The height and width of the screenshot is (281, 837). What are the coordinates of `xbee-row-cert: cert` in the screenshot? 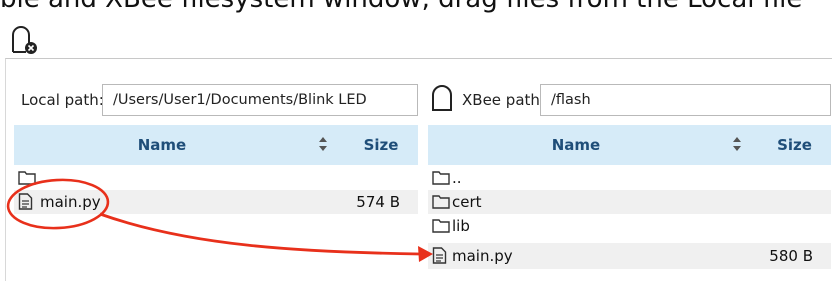 It's located at (629, 202).